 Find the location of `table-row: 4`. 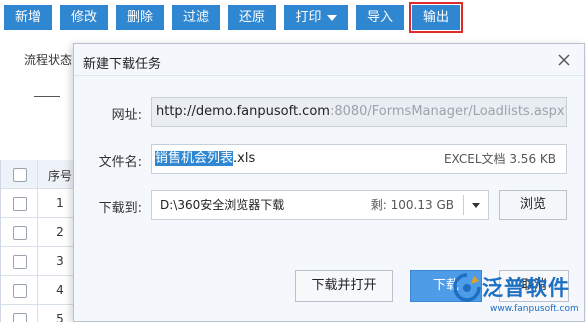

table-row: 4 is located at coordinates (41, 290).